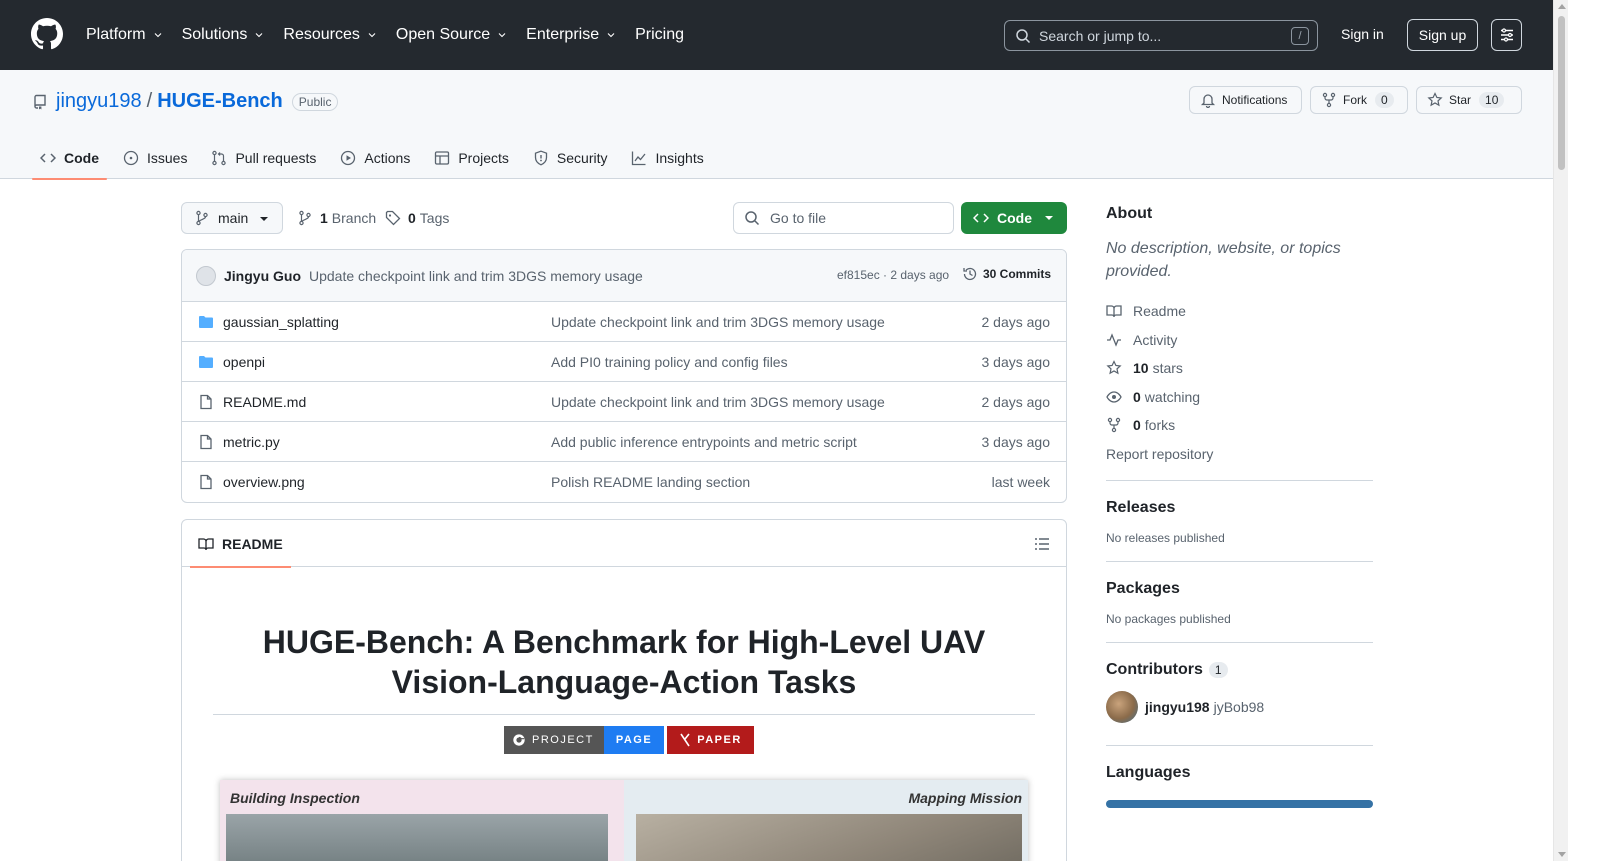 The height and width of the screenshot is (861, 1600). I want to click on chevron-down-icon, so click(259, 35).